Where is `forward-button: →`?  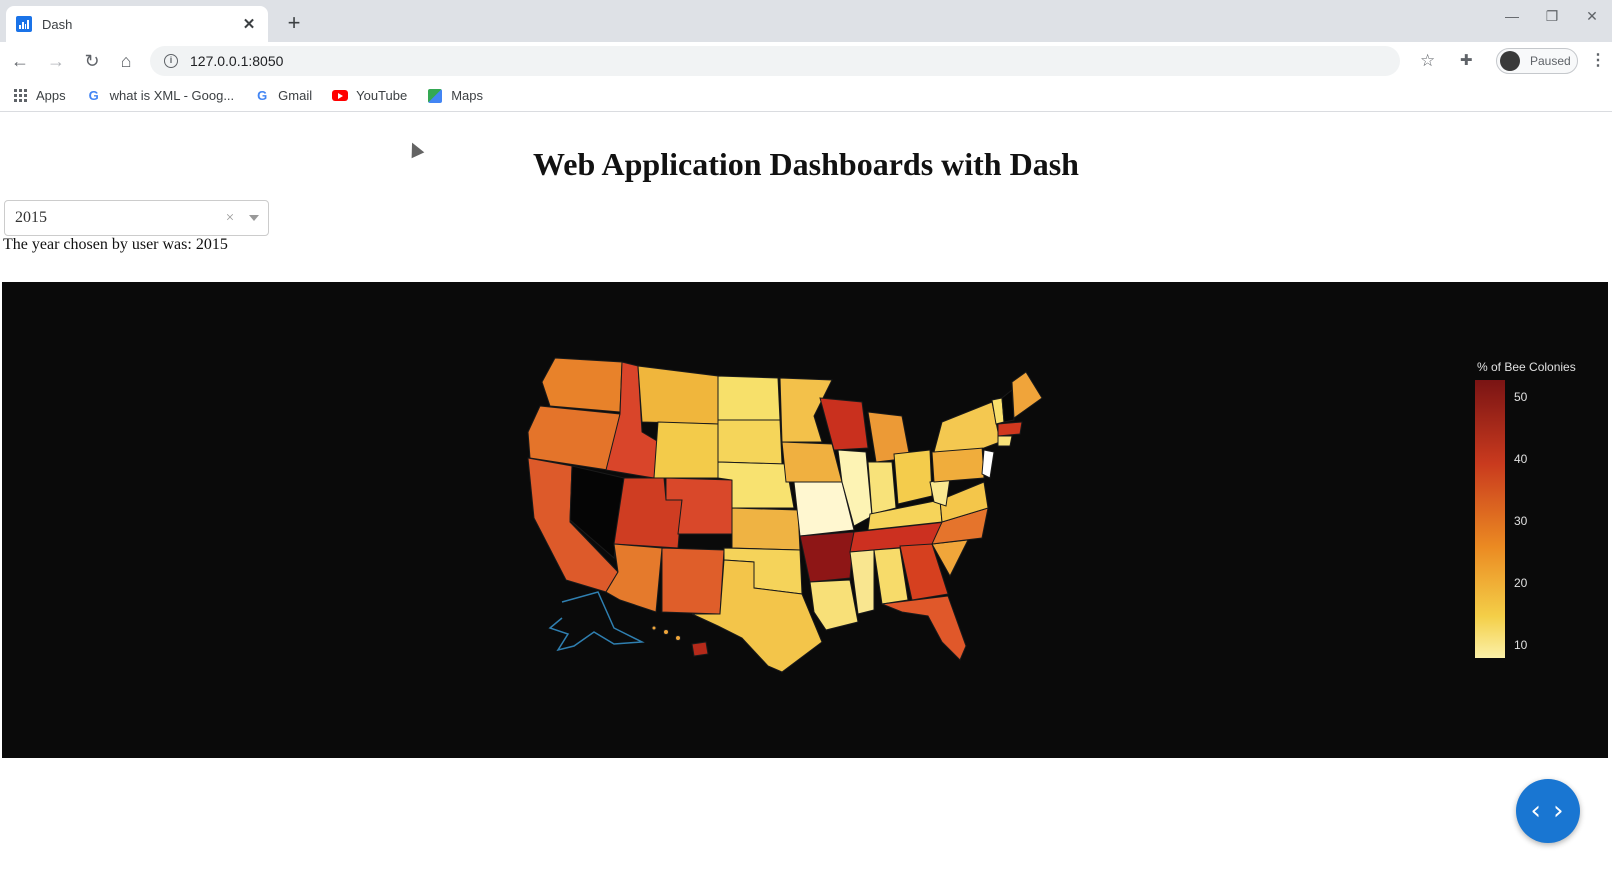
forward-button: → is located at coordinates (56, 62).